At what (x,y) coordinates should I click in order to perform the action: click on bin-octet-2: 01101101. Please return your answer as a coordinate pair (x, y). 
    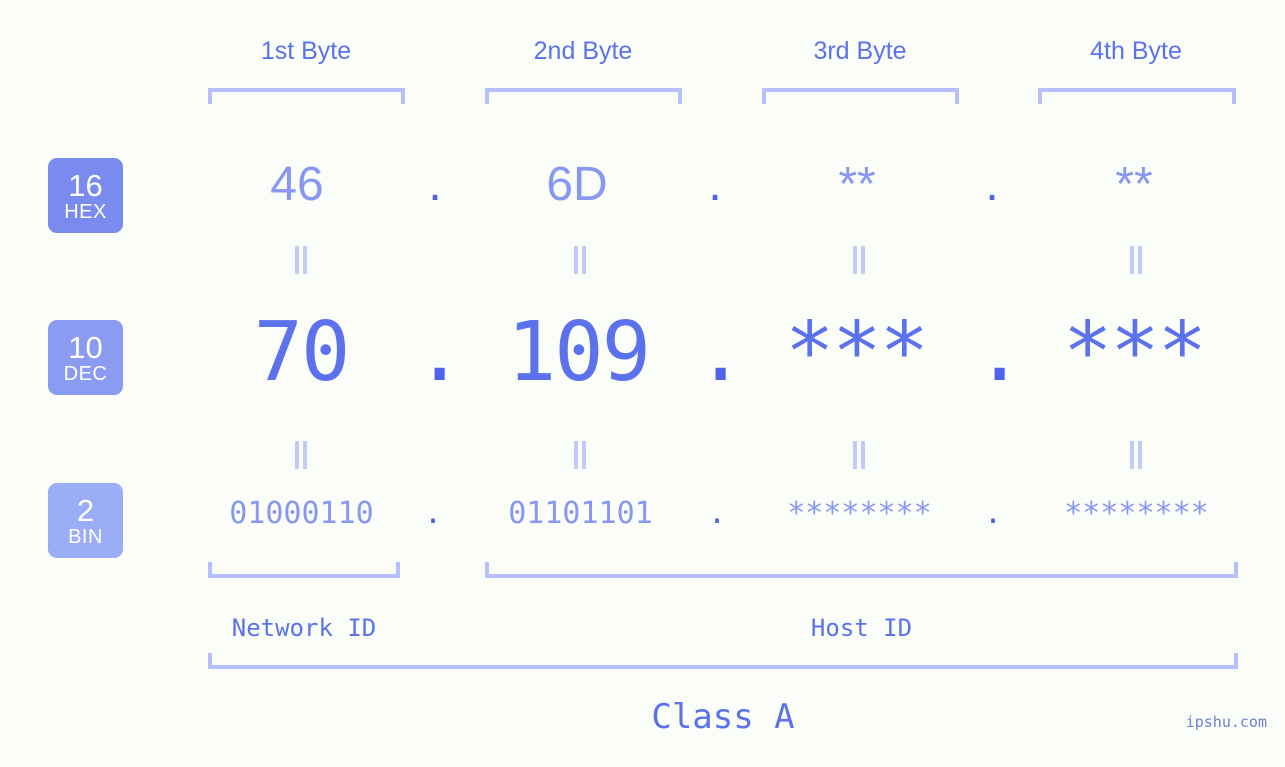
    Looking at the image, I should click on (580, 513).